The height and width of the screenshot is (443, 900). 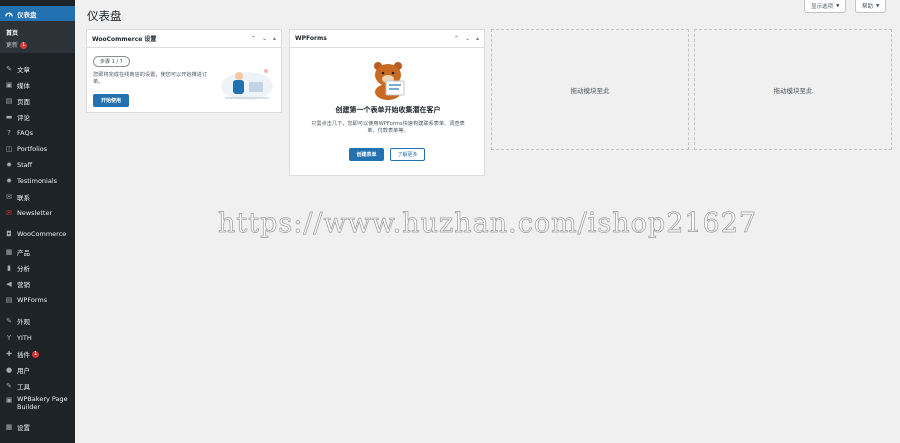 What do you see at coordinates (9, 181) in the screenshot?
I see `testimonial-icon: ✸` at bounding box center [9, 181].